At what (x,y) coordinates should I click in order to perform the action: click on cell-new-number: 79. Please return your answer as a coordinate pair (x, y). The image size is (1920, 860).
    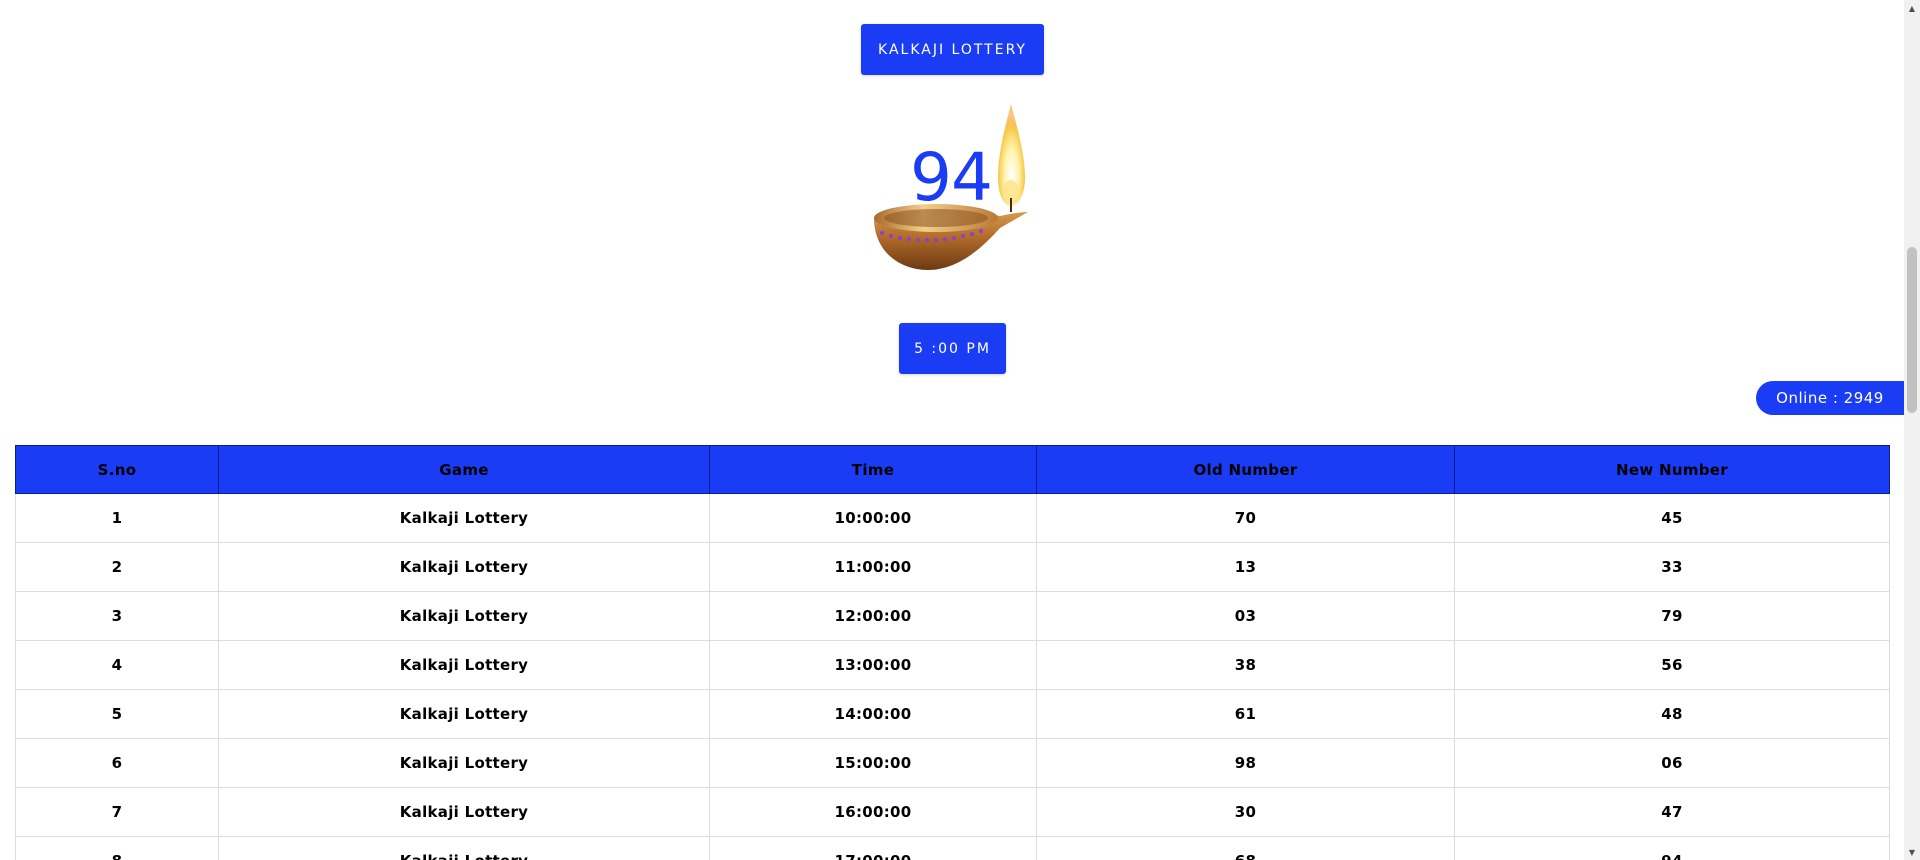
    Looking at the image, I should click on (1672, 616).